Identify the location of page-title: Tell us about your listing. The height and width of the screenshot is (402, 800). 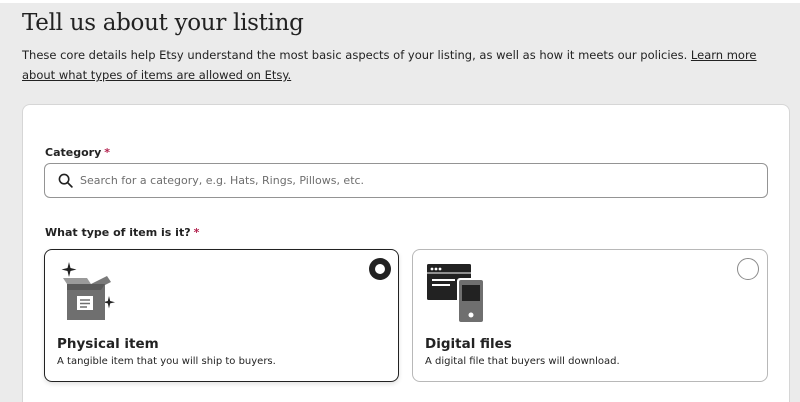
(163, 23).